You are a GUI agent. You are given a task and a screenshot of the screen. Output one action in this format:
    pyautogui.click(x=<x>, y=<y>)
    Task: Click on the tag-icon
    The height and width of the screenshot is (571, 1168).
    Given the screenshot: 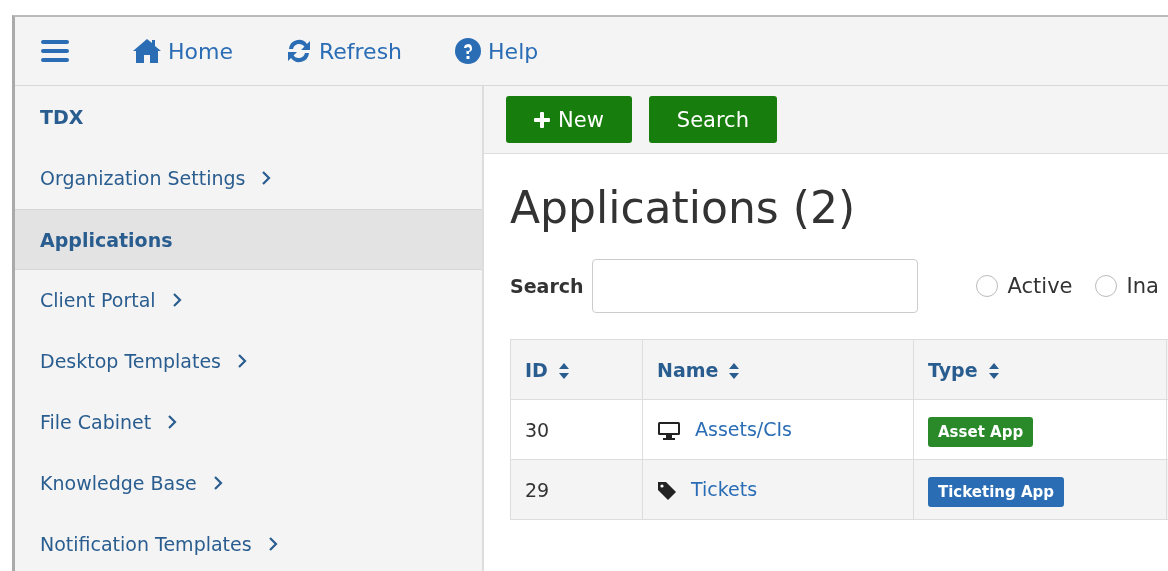 What is the action you would take?
    pyautogui.click(x=667, y=490)
    